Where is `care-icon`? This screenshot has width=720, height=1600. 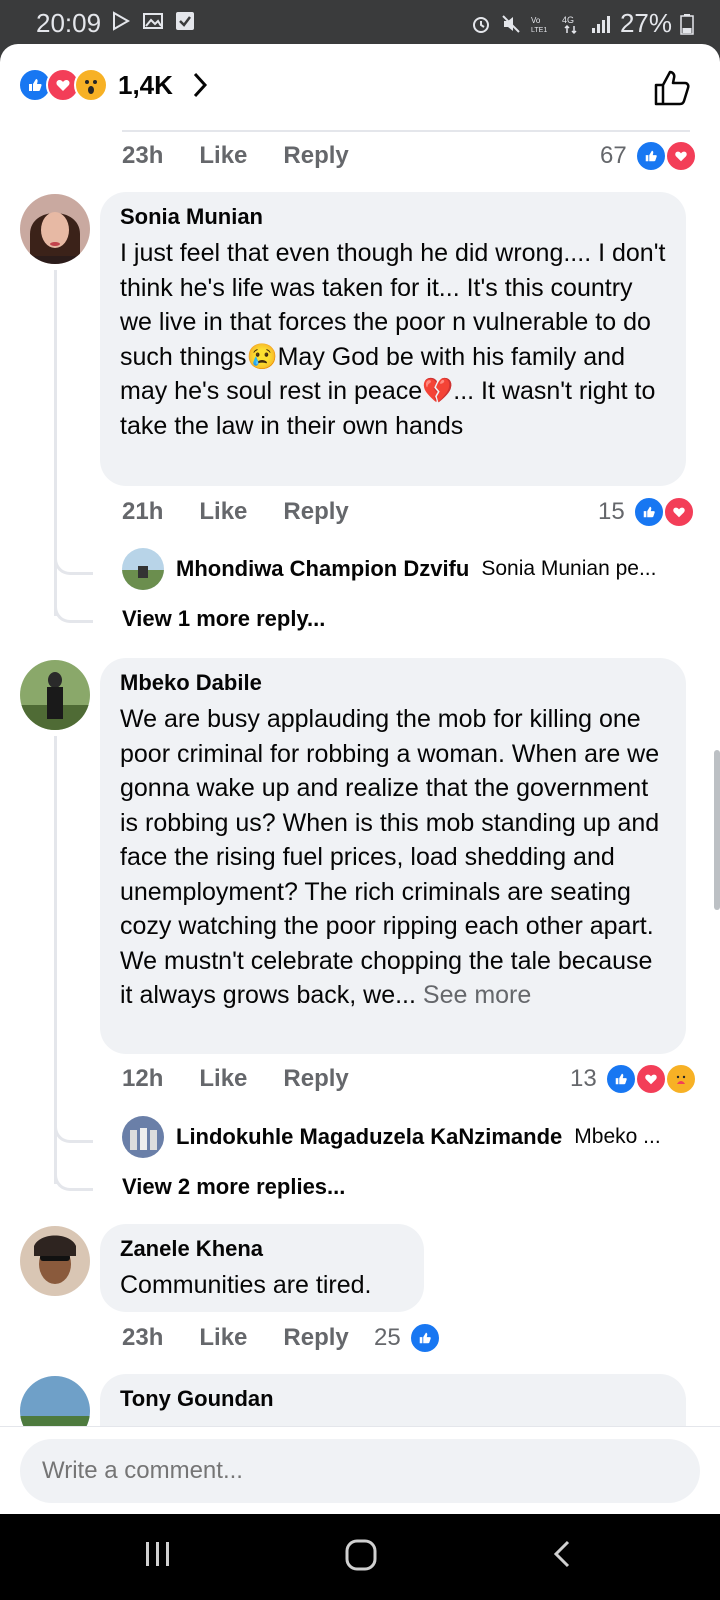 care-icon is located at coordinates (680, 1079).